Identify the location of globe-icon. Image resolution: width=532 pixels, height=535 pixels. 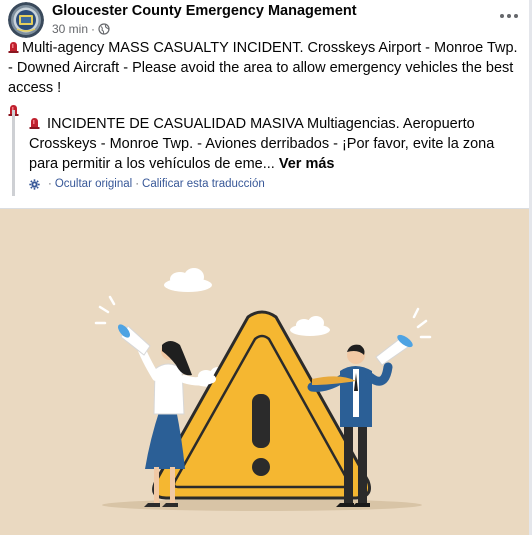
(104, 29).